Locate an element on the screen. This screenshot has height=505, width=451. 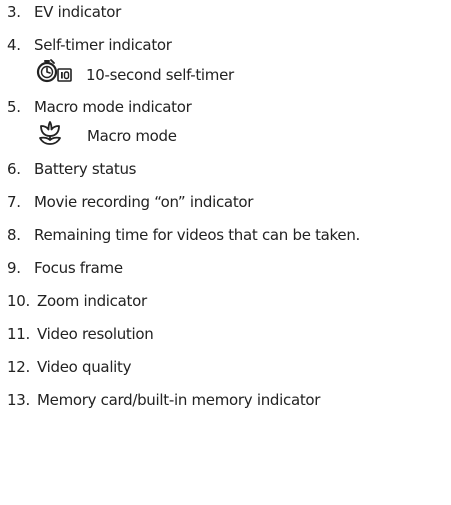
list-item-focus-frame: 9. Focus frame is located at coordinates (65, 268).